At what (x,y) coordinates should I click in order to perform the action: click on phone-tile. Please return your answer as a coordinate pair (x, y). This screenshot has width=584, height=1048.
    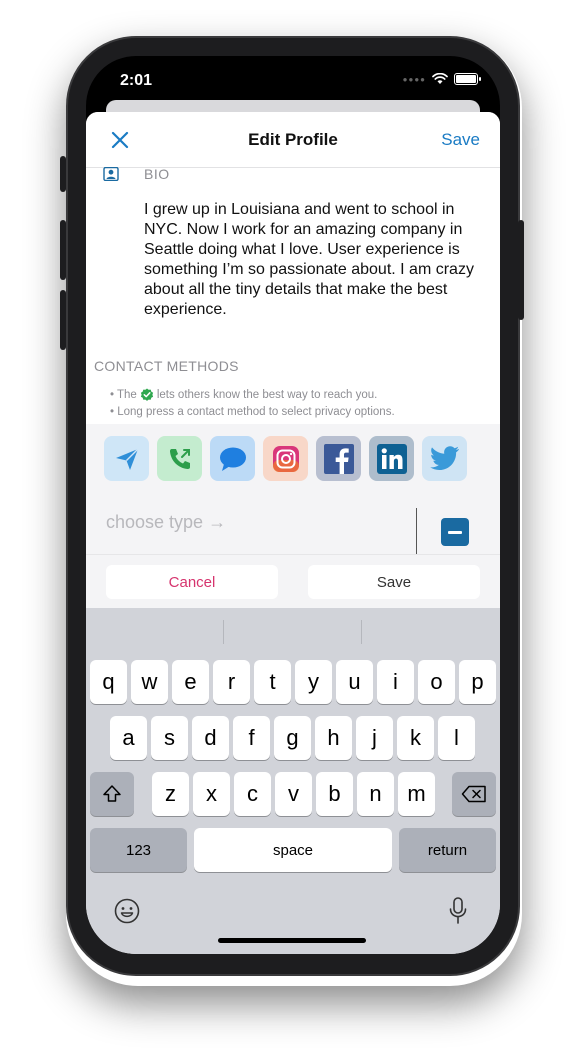
    Looking at the image, I should click on (179, 458).